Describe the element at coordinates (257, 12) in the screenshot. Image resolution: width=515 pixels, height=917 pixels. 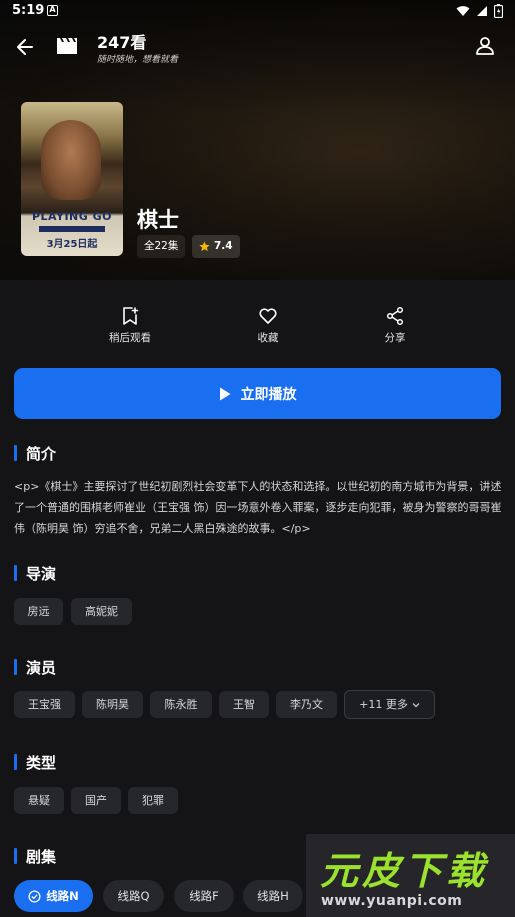
I see `status-bar: 5:19 A` at that location.